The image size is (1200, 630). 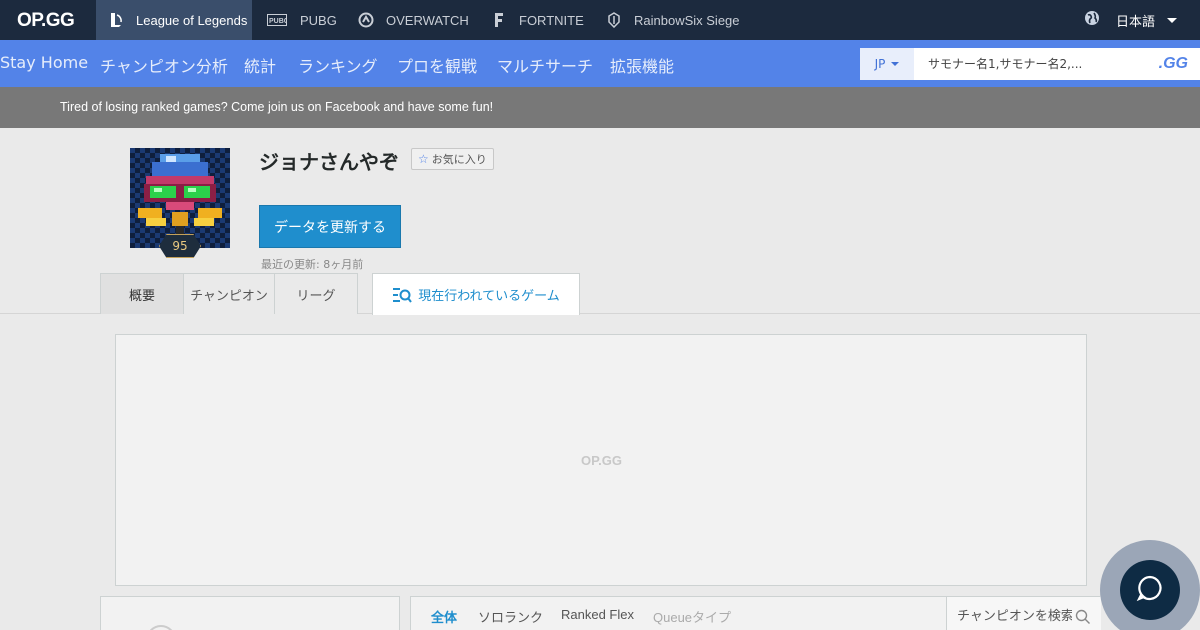 I want to click on rank-panel, so click(x=250, y=613).